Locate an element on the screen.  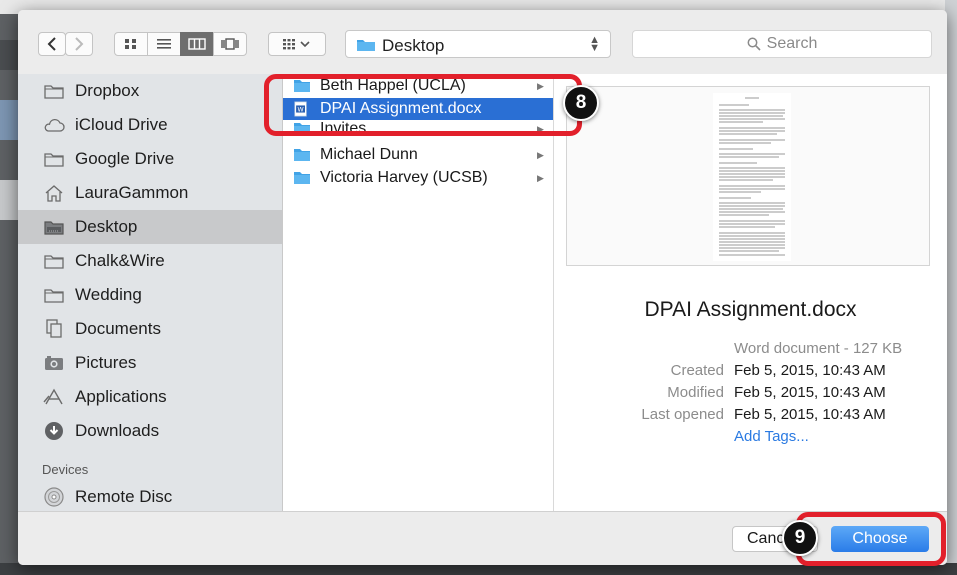
download-icon is located at coordinates (54, 431).